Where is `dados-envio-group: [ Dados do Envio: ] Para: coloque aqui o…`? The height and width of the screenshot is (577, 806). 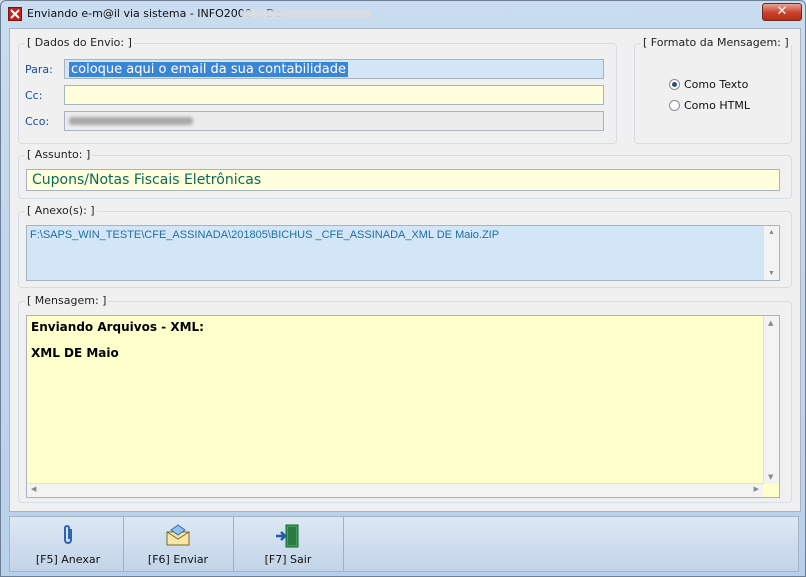 dados-envio-group: [ Dados do Envio: ] Para: coloque aqui o… is located at coordinates (317, 90).